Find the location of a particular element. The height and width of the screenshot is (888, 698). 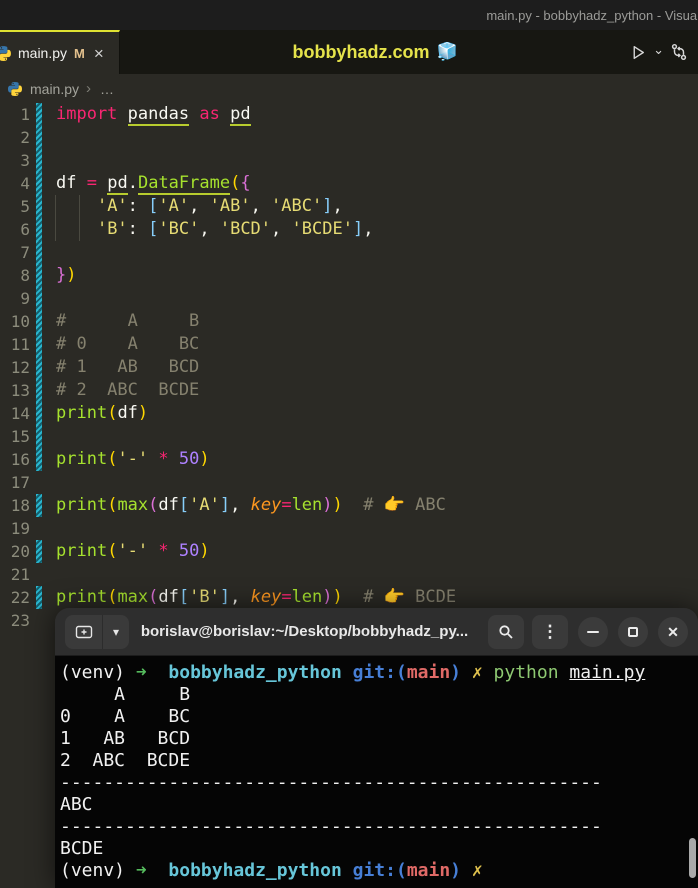

code-token: } is located at coordinates (61, 275).